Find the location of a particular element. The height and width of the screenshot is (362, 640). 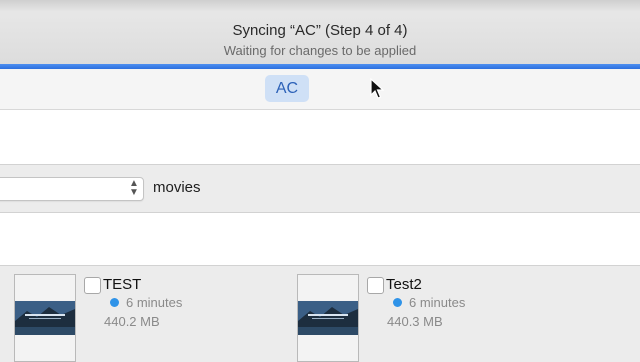

media-item: TEST 6 minutes 440.2 MB is located at coordinates (164, 314).